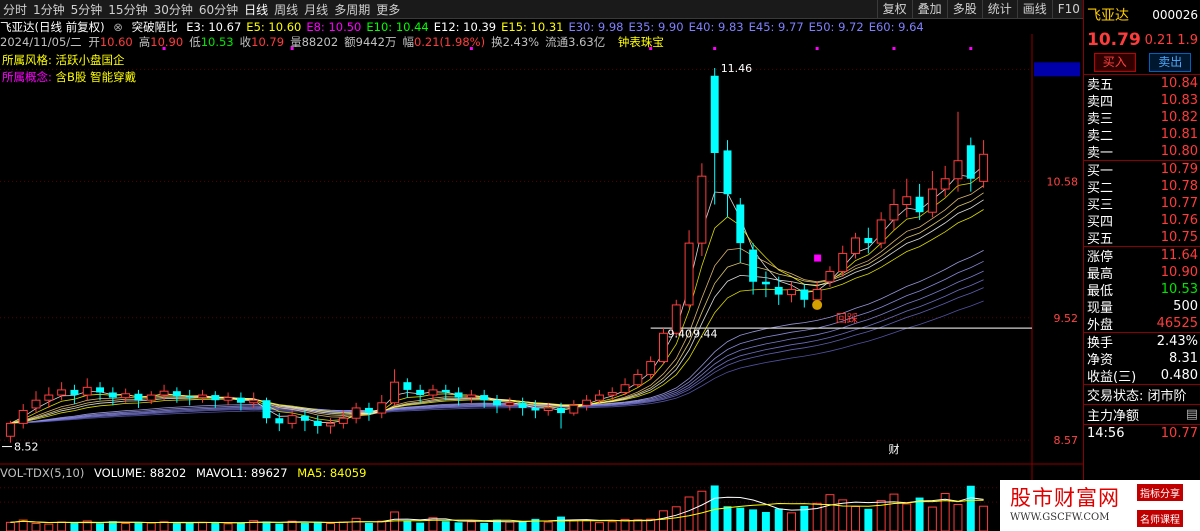  What do you see at coordinates (999, 9) in the screenshot?
I see `toolbar-button-3: 统计` at bounding box center [999, 9].